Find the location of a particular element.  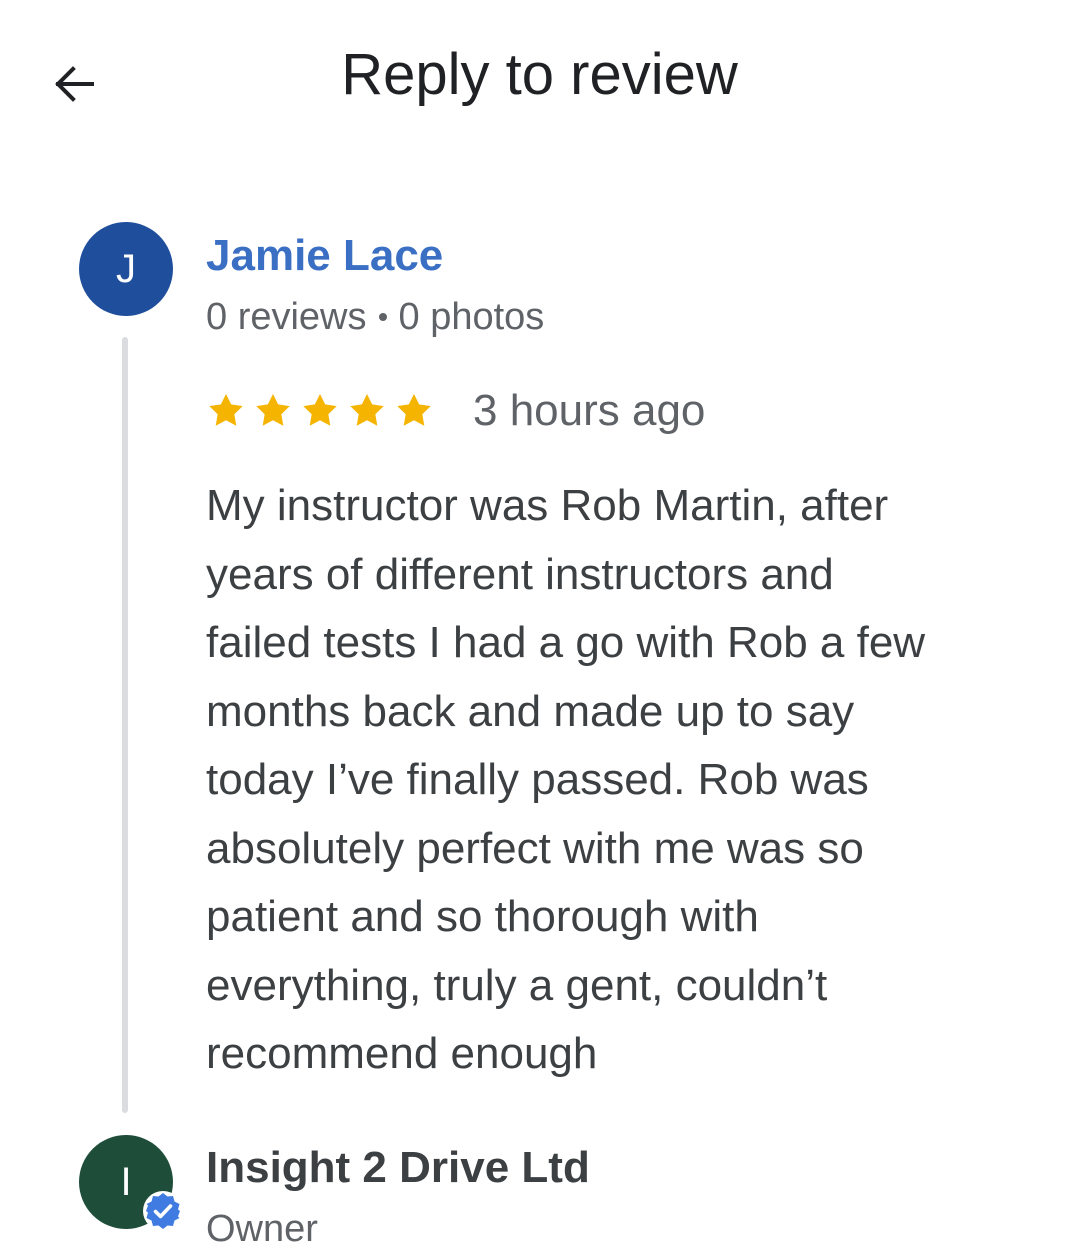

photos-count: 0 photos is located at coordinates (471, 317).